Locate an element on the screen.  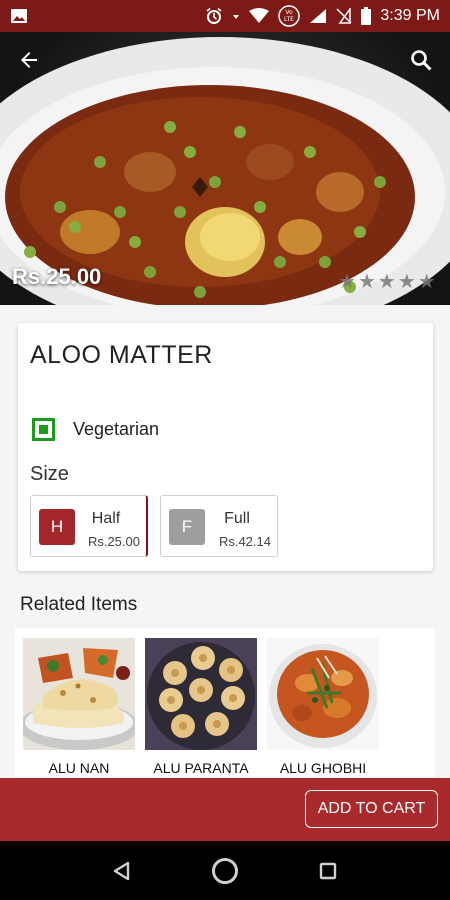
related-item-alu-ghobhi: ALU GHOBHI is located at coordinates (324, 707).